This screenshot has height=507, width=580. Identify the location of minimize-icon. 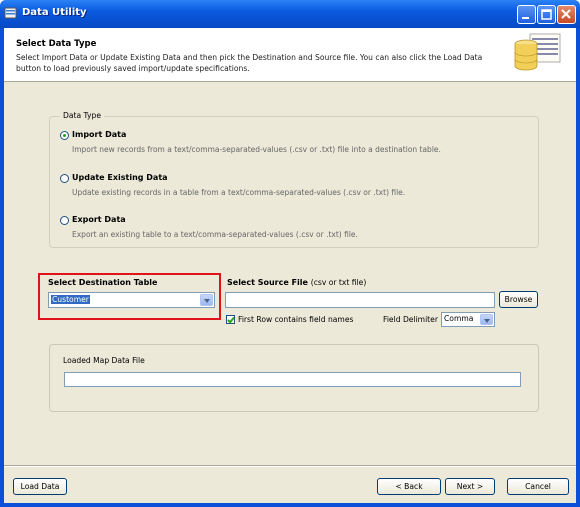
(525, 18).